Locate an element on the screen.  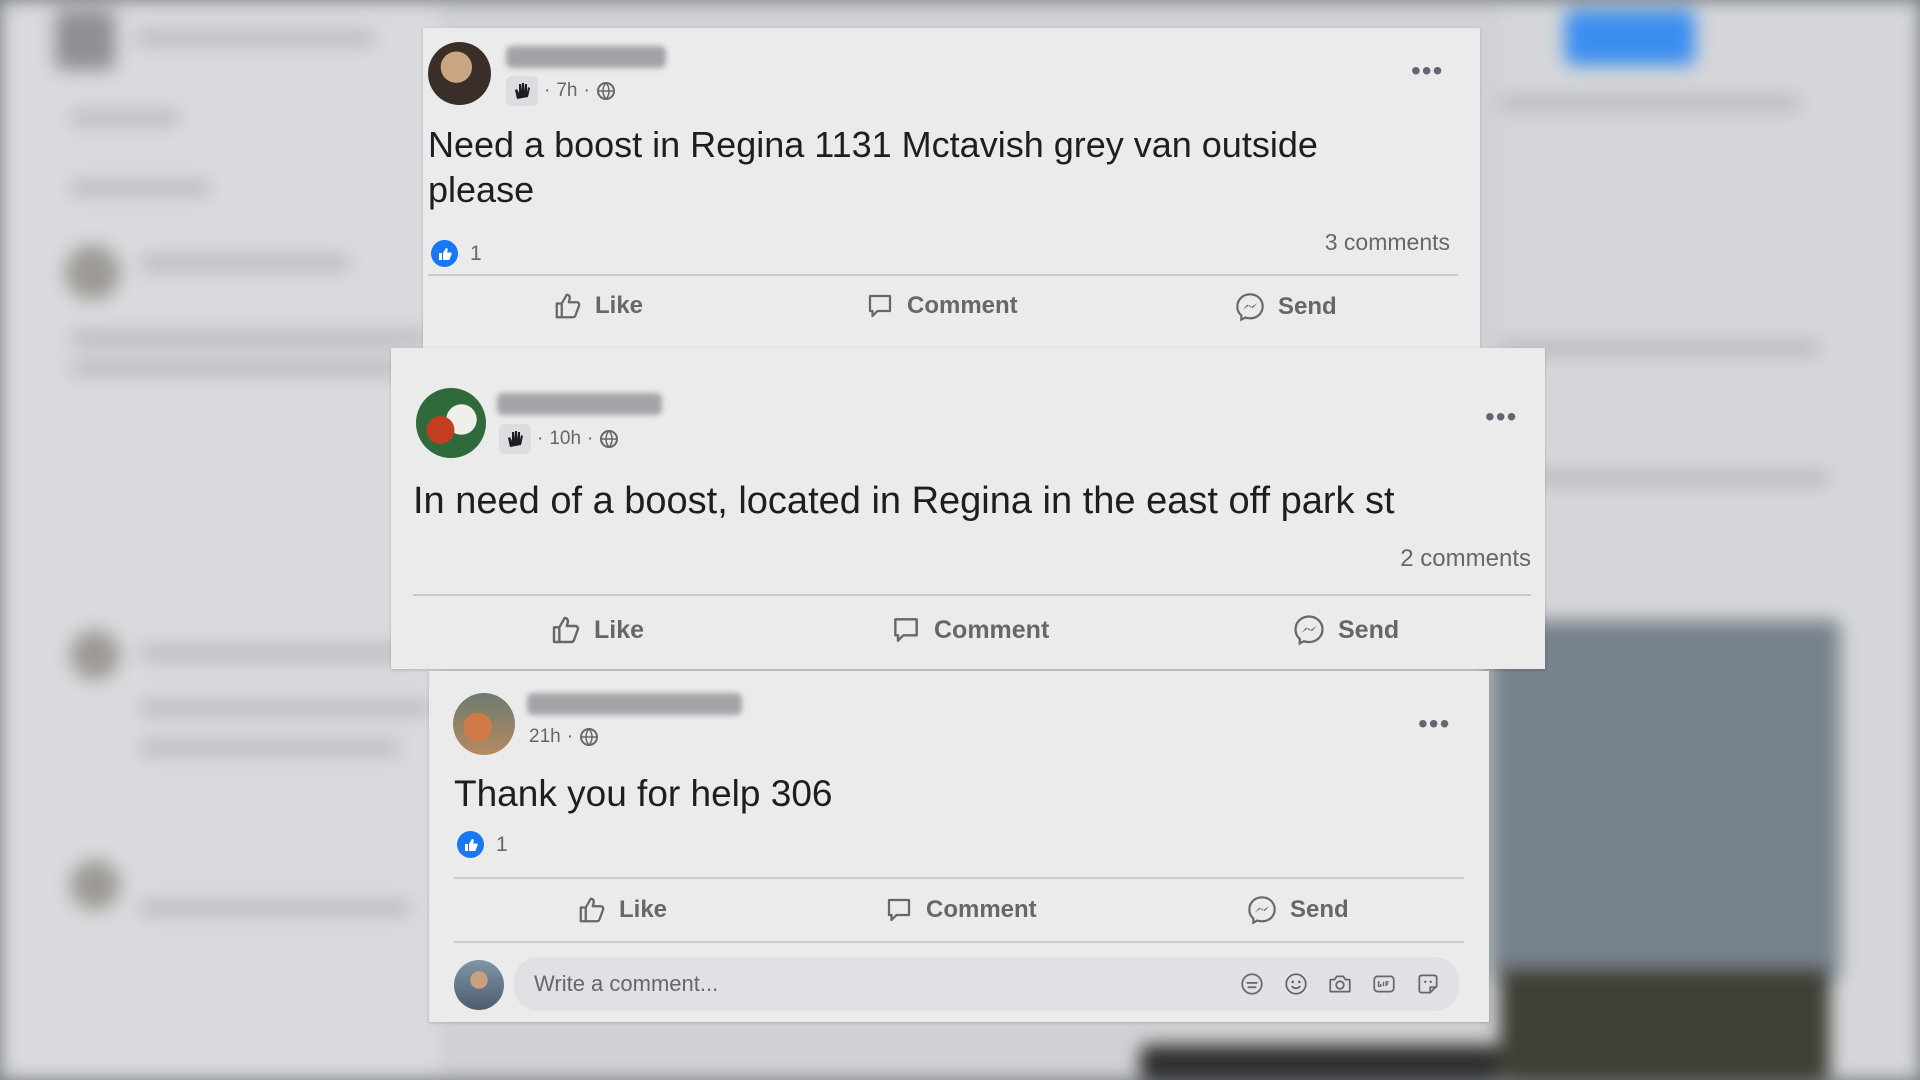
avatar-sticker-icon is located at coordinates (1428, 984).